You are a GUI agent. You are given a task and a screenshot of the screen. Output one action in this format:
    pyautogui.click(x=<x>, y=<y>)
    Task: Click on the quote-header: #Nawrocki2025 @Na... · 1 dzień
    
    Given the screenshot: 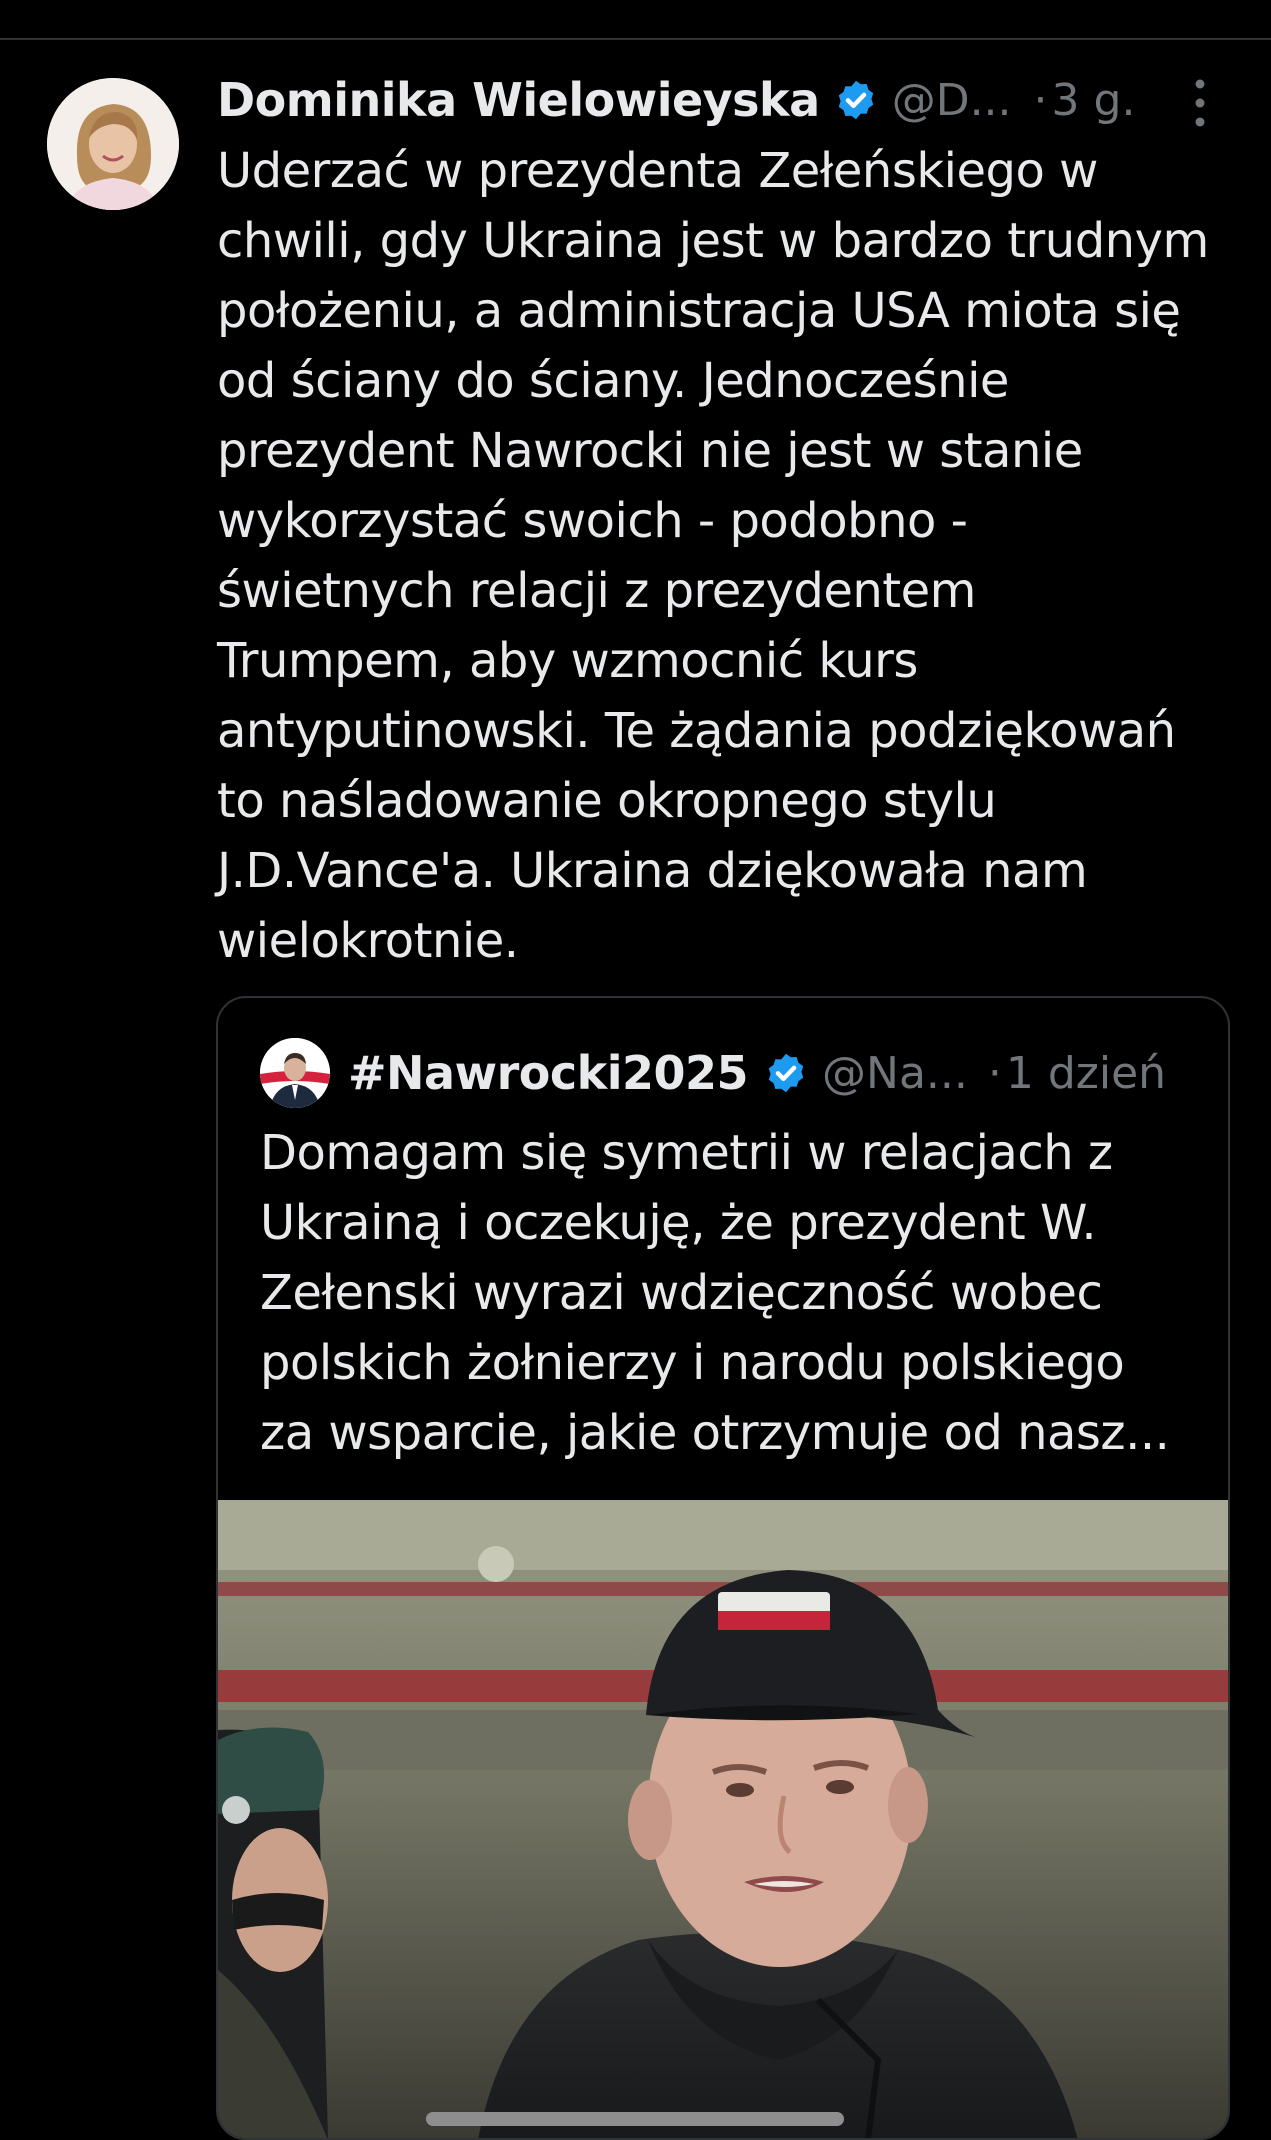 What is the action you would take?
    pyautogui.click(x=757, y=1073)
    